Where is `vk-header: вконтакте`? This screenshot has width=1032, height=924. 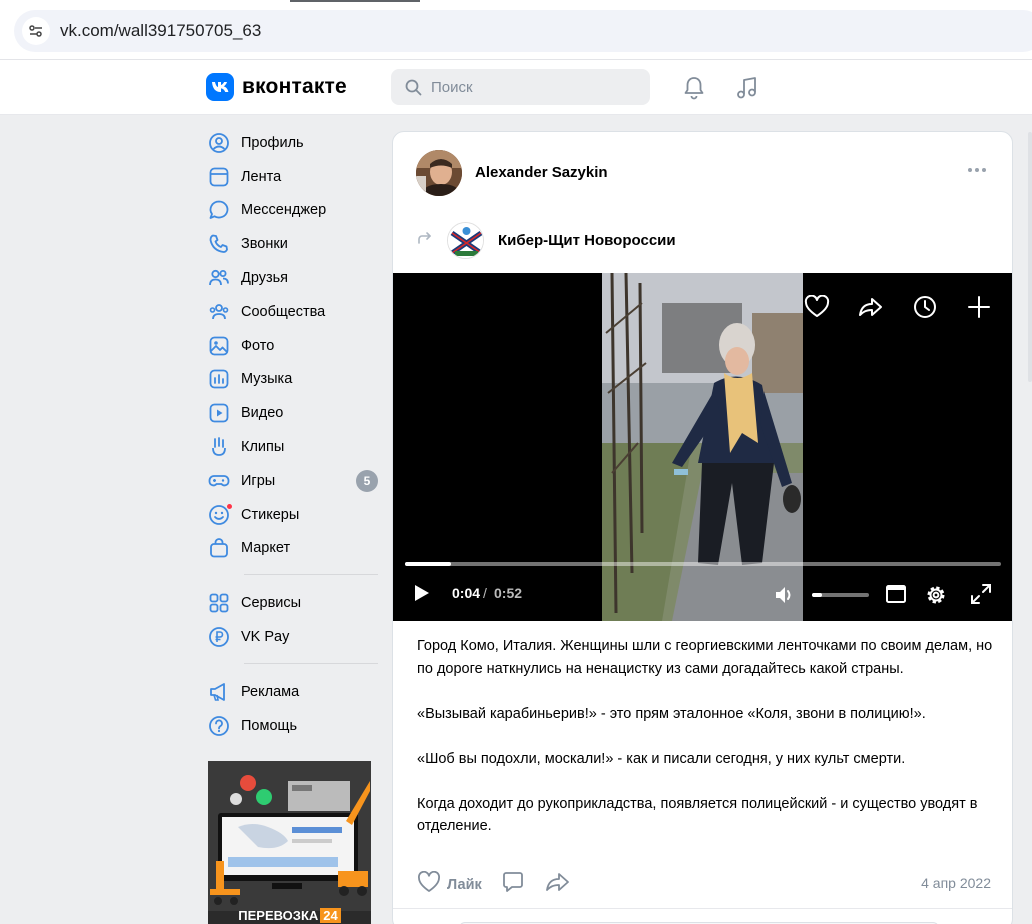
vk-header: вконтакте is located at coordinates (516, 87).